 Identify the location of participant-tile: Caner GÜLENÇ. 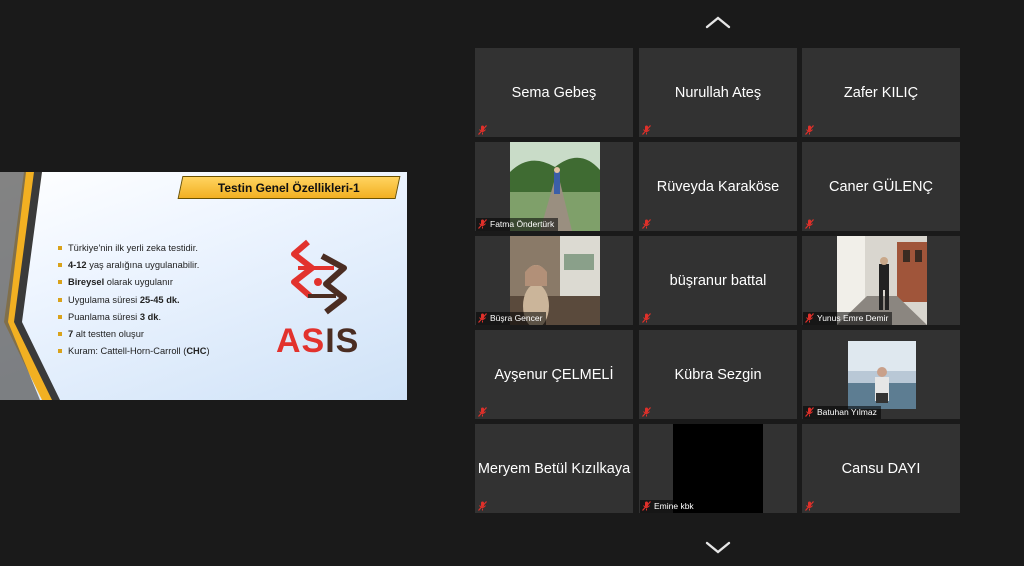
(881, 186).